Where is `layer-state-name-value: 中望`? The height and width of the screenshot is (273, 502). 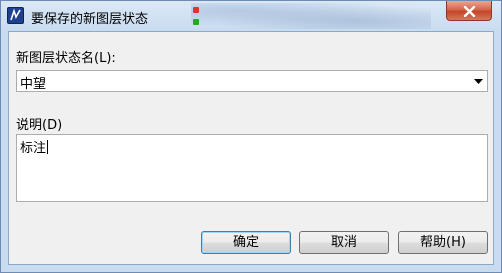
layer-state-name-value: 中望 is located at coordinates (33, 84).